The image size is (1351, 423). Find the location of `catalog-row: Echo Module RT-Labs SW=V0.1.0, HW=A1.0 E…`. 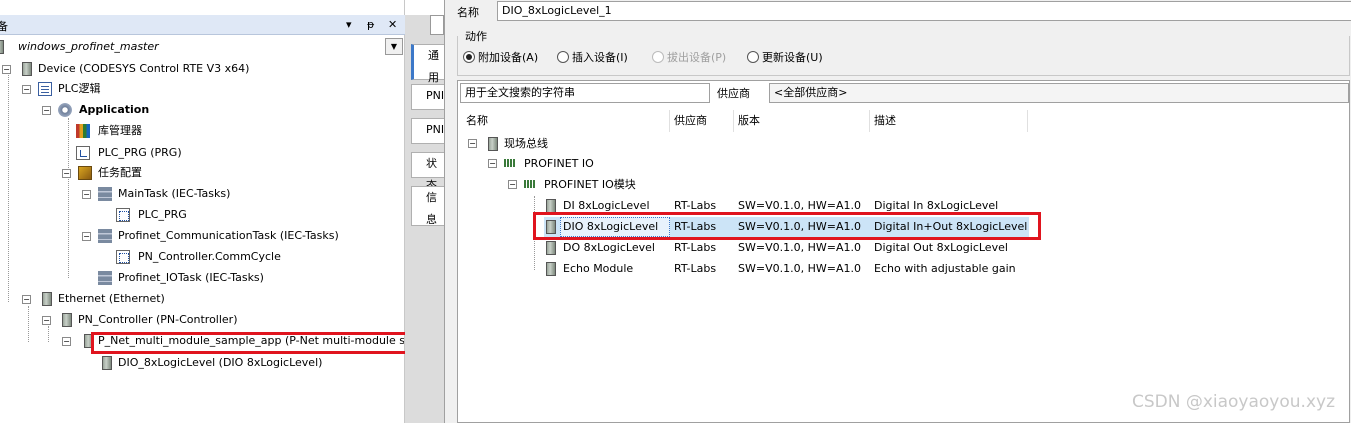

catalog-row: Echo Module RT-Labs SW=V0.1.0, HW=A1.0 E… is located at coordinates (745, 269).